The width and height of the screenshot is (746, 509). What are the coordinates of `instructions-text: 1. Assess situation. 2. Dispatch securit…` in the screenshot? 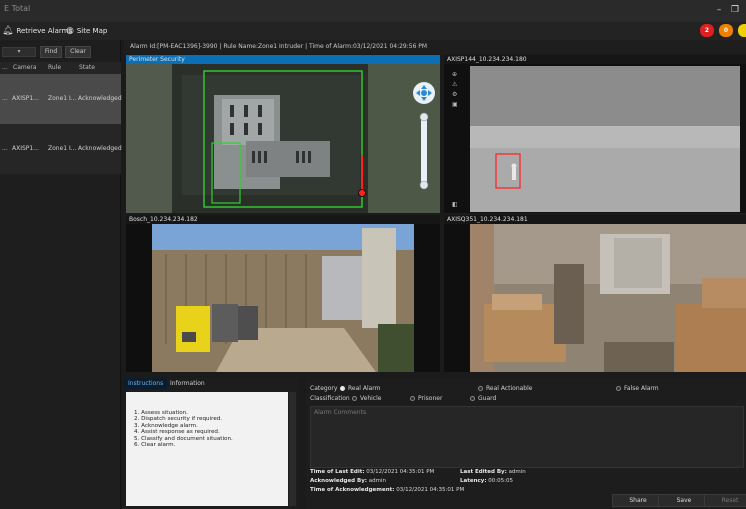 It's located at (207, 449).